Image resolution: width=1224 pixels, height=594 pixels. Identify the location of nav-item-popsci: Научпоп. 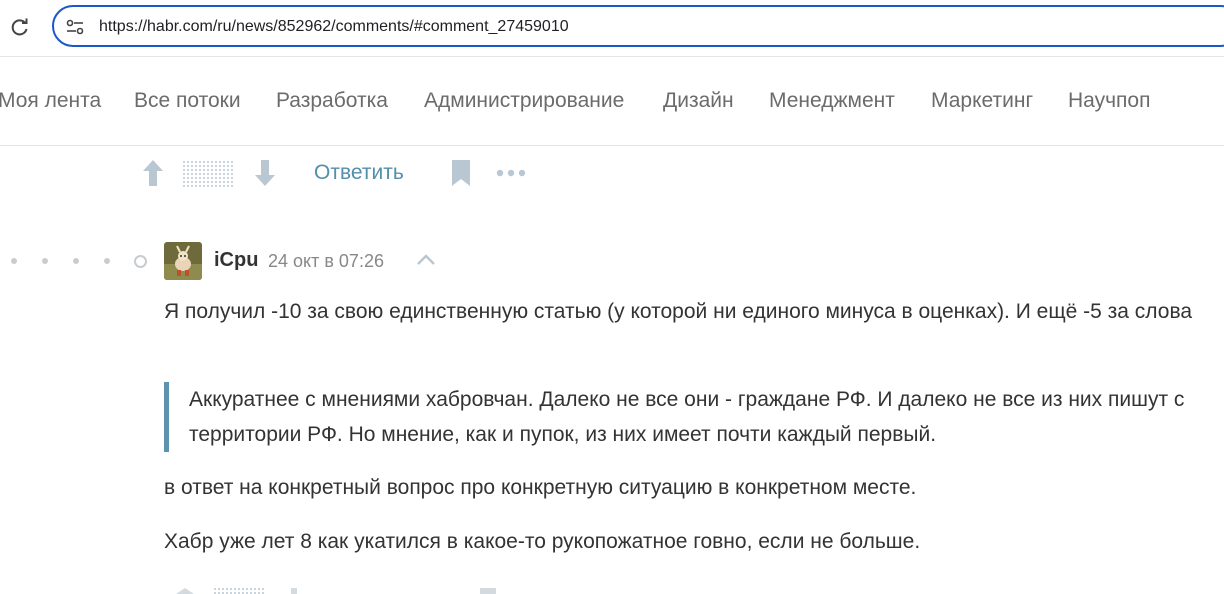
(1109, 101).